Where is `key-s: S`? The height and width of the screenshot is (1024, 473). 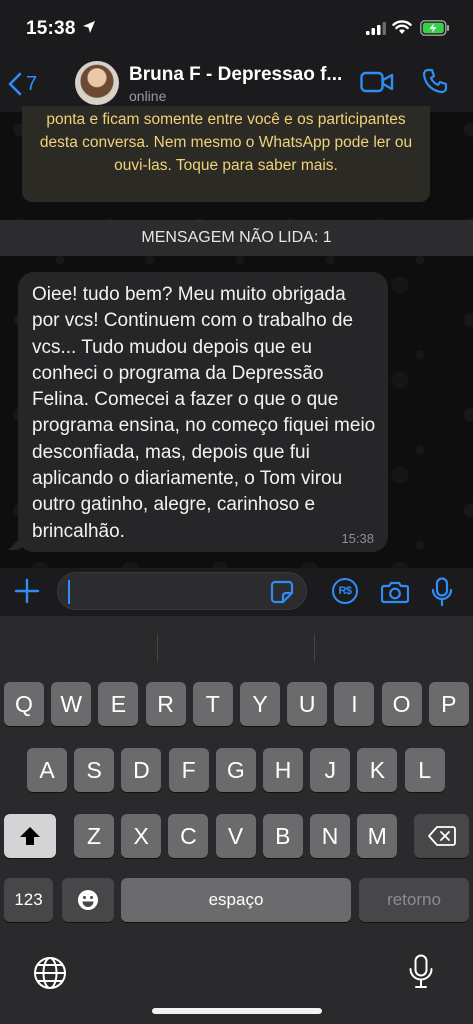 key-s: S is located at coordinates (94, 770).